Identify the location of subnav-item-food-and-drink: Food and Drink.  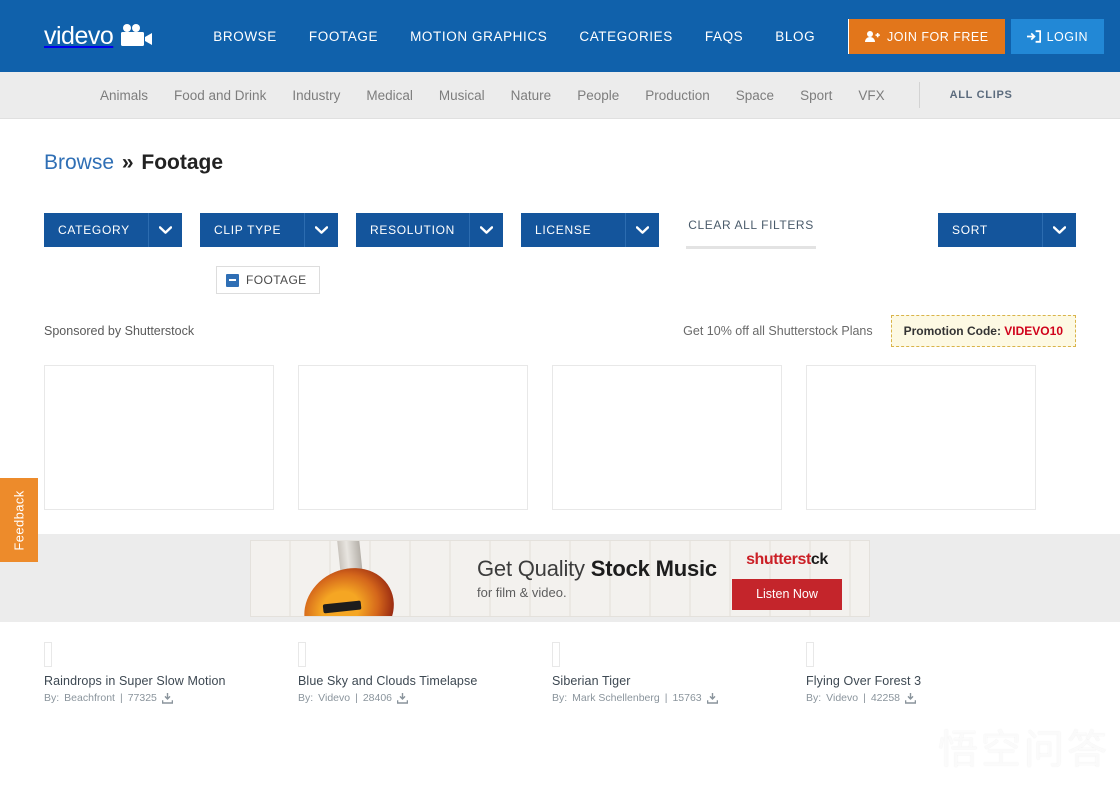
(220, 95).